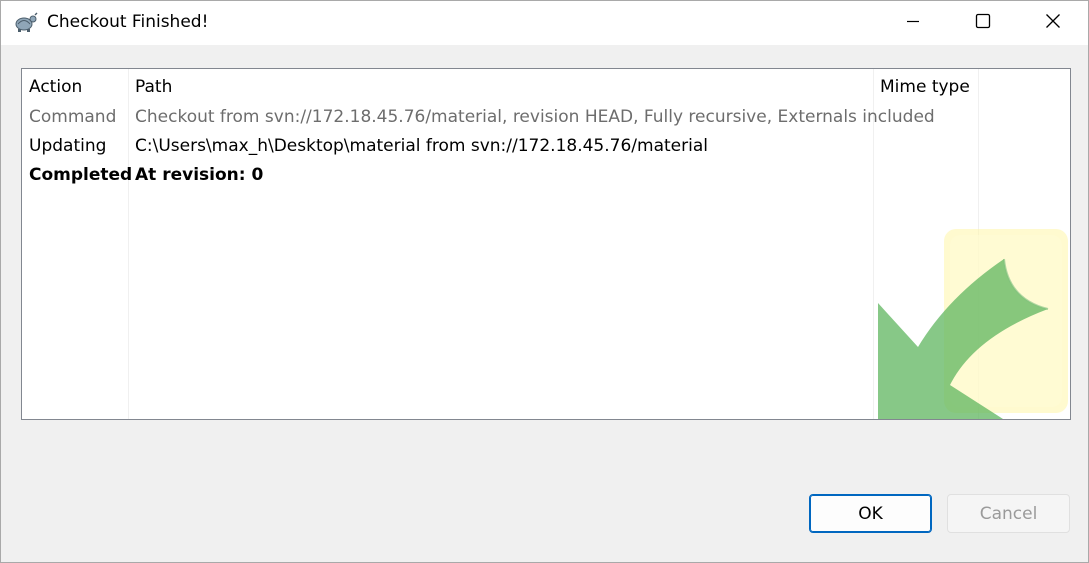 Image resolution: width=1089 pixels, height=563 pixels. I want to click on row-action: Updating, so click(68, 146).